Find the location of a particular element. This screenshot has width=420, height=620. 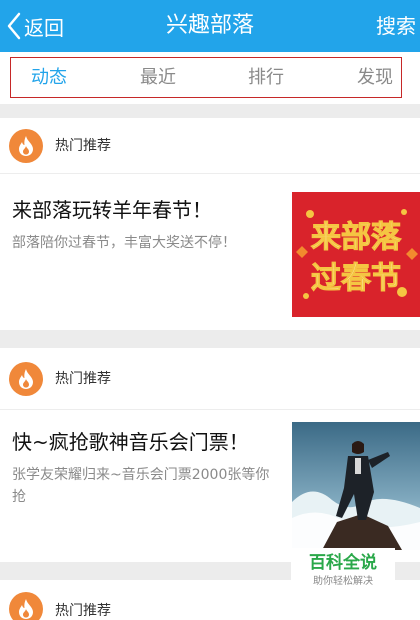

card-title: 来部落玩转羊年春节！ is located at coordinates (112, 208).